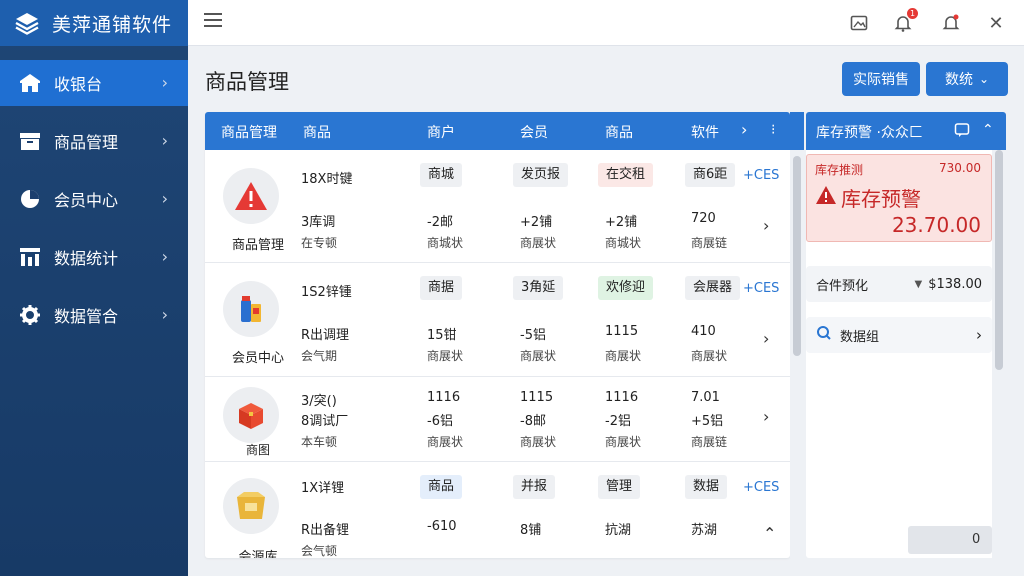 The image size is (1024, 576). What do you see at coordinates (27, 24) in the screenshot?
I see `layers-logo-icon` at bounding box center [27, 24].